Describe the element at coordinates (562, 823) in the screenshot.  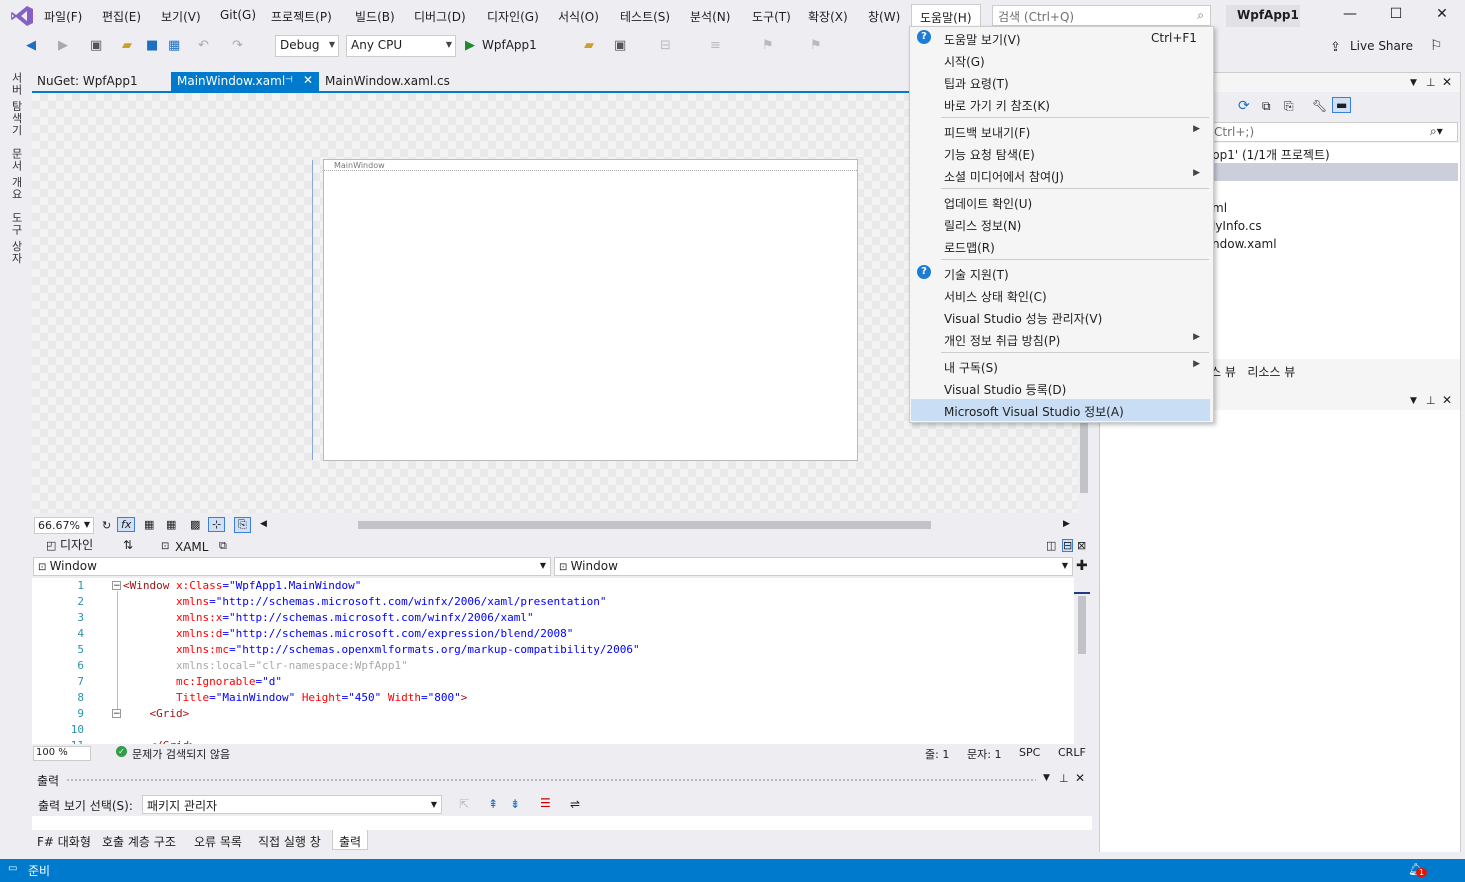
I see `output-text-area` at that location.